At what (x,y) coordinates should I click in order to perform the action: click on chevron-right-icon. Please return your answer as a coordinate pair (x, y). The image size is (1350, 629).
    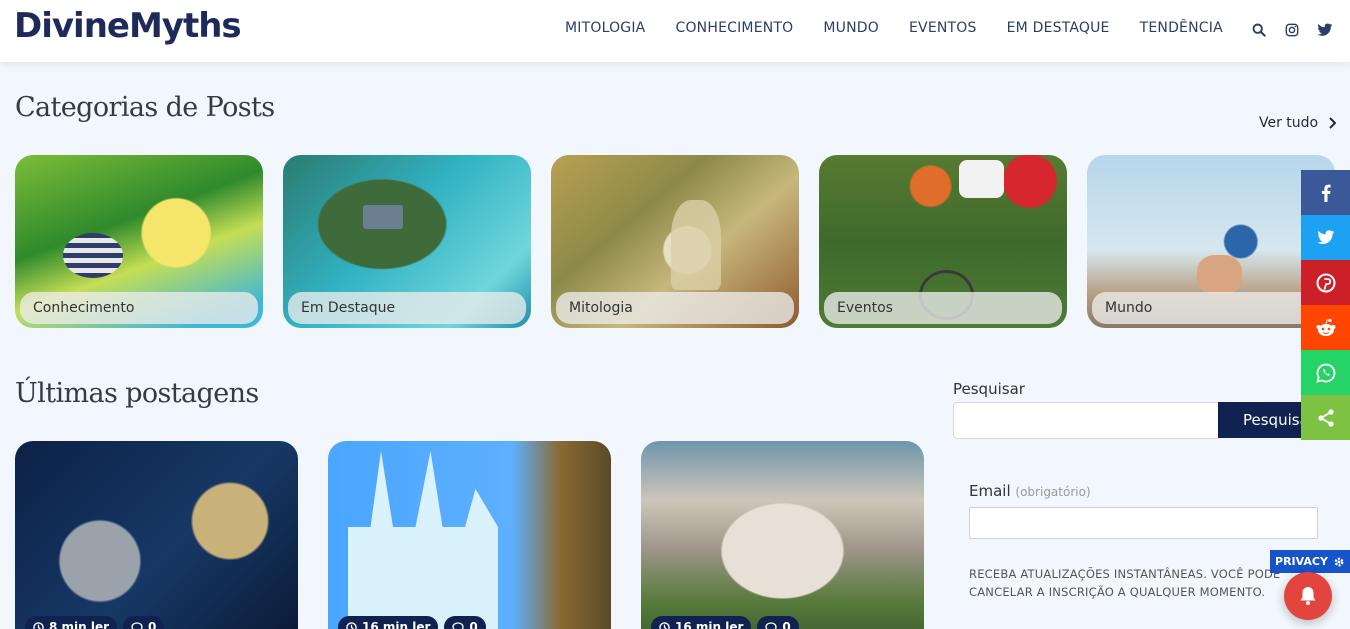
    Looking at the image, I should click on (1333, 123).